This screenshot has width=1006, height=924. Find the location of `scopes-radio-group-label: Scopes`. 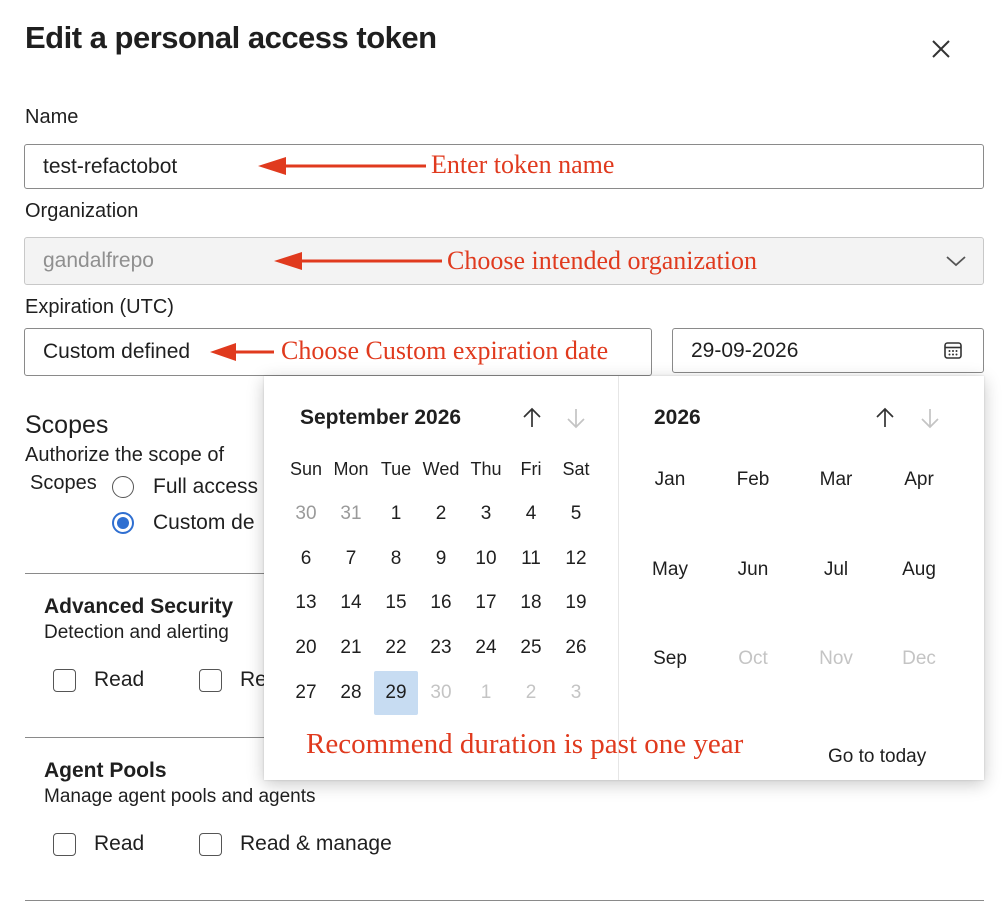

scopes-radio-group-label: Scopes is located at coordinates (63, 483).